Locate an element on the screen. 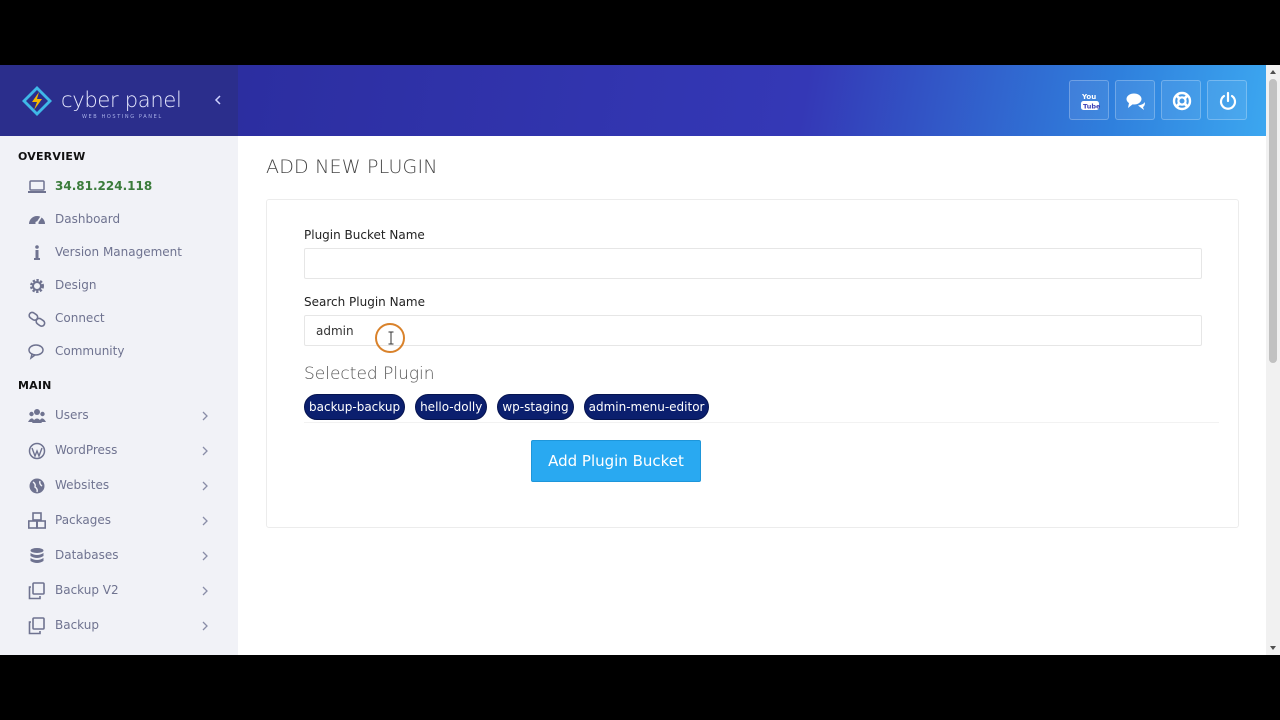  sidebar-item-label: Community is located at coordinates (90, 351).